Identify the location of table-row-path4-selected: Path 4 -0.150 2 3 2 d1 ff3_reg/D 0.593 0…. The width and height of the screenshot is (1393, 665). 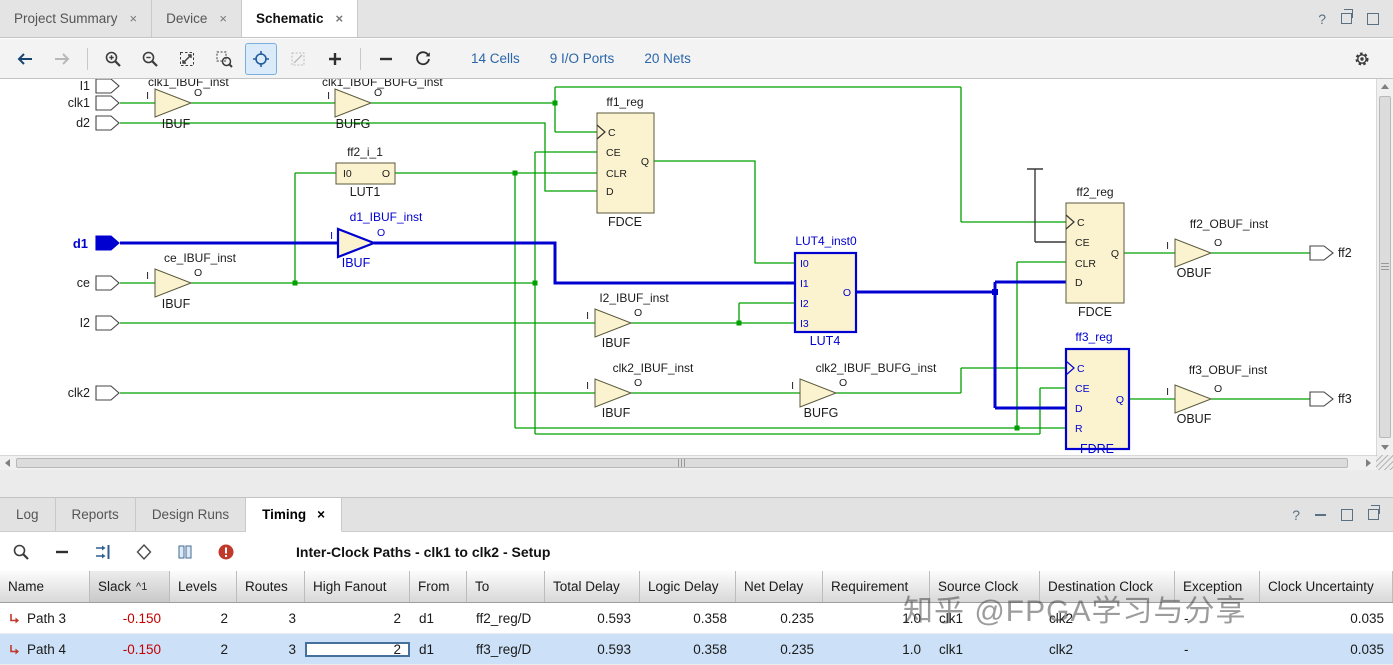
(696, 649).